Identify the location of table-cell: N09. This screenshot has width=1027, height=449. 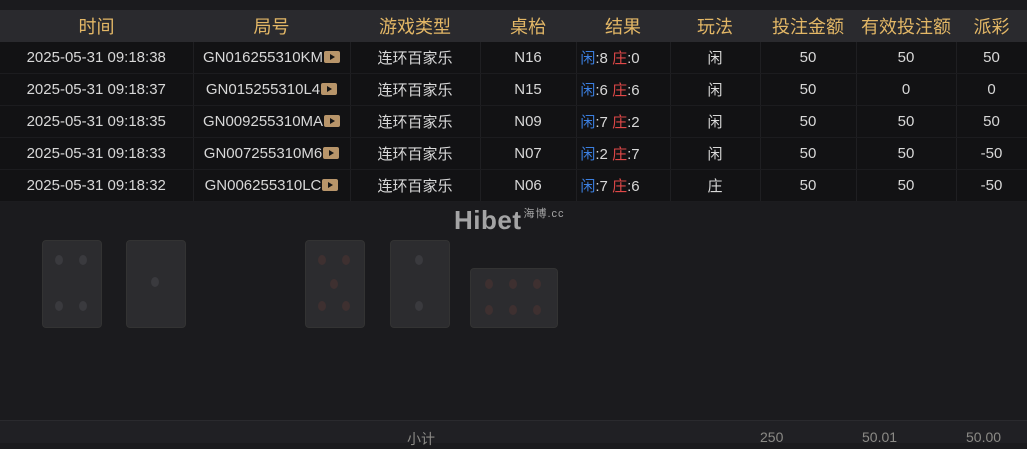
(528, 121).